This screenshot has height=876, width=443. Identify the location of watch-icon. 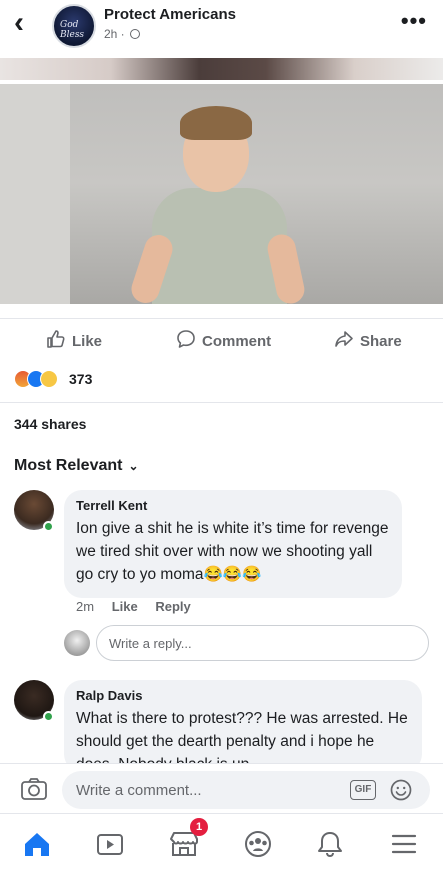
(110, 844).